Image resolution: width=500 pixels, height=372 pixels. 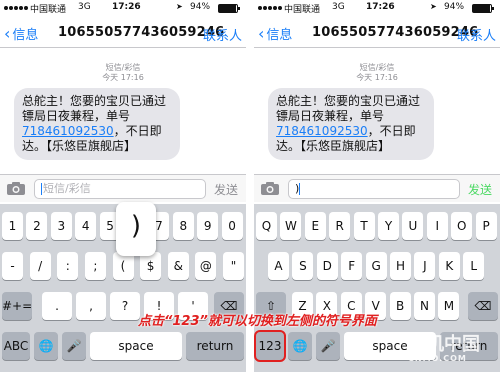 I want to click on left_keyboard-key: 1, so click(x=12, y=226).